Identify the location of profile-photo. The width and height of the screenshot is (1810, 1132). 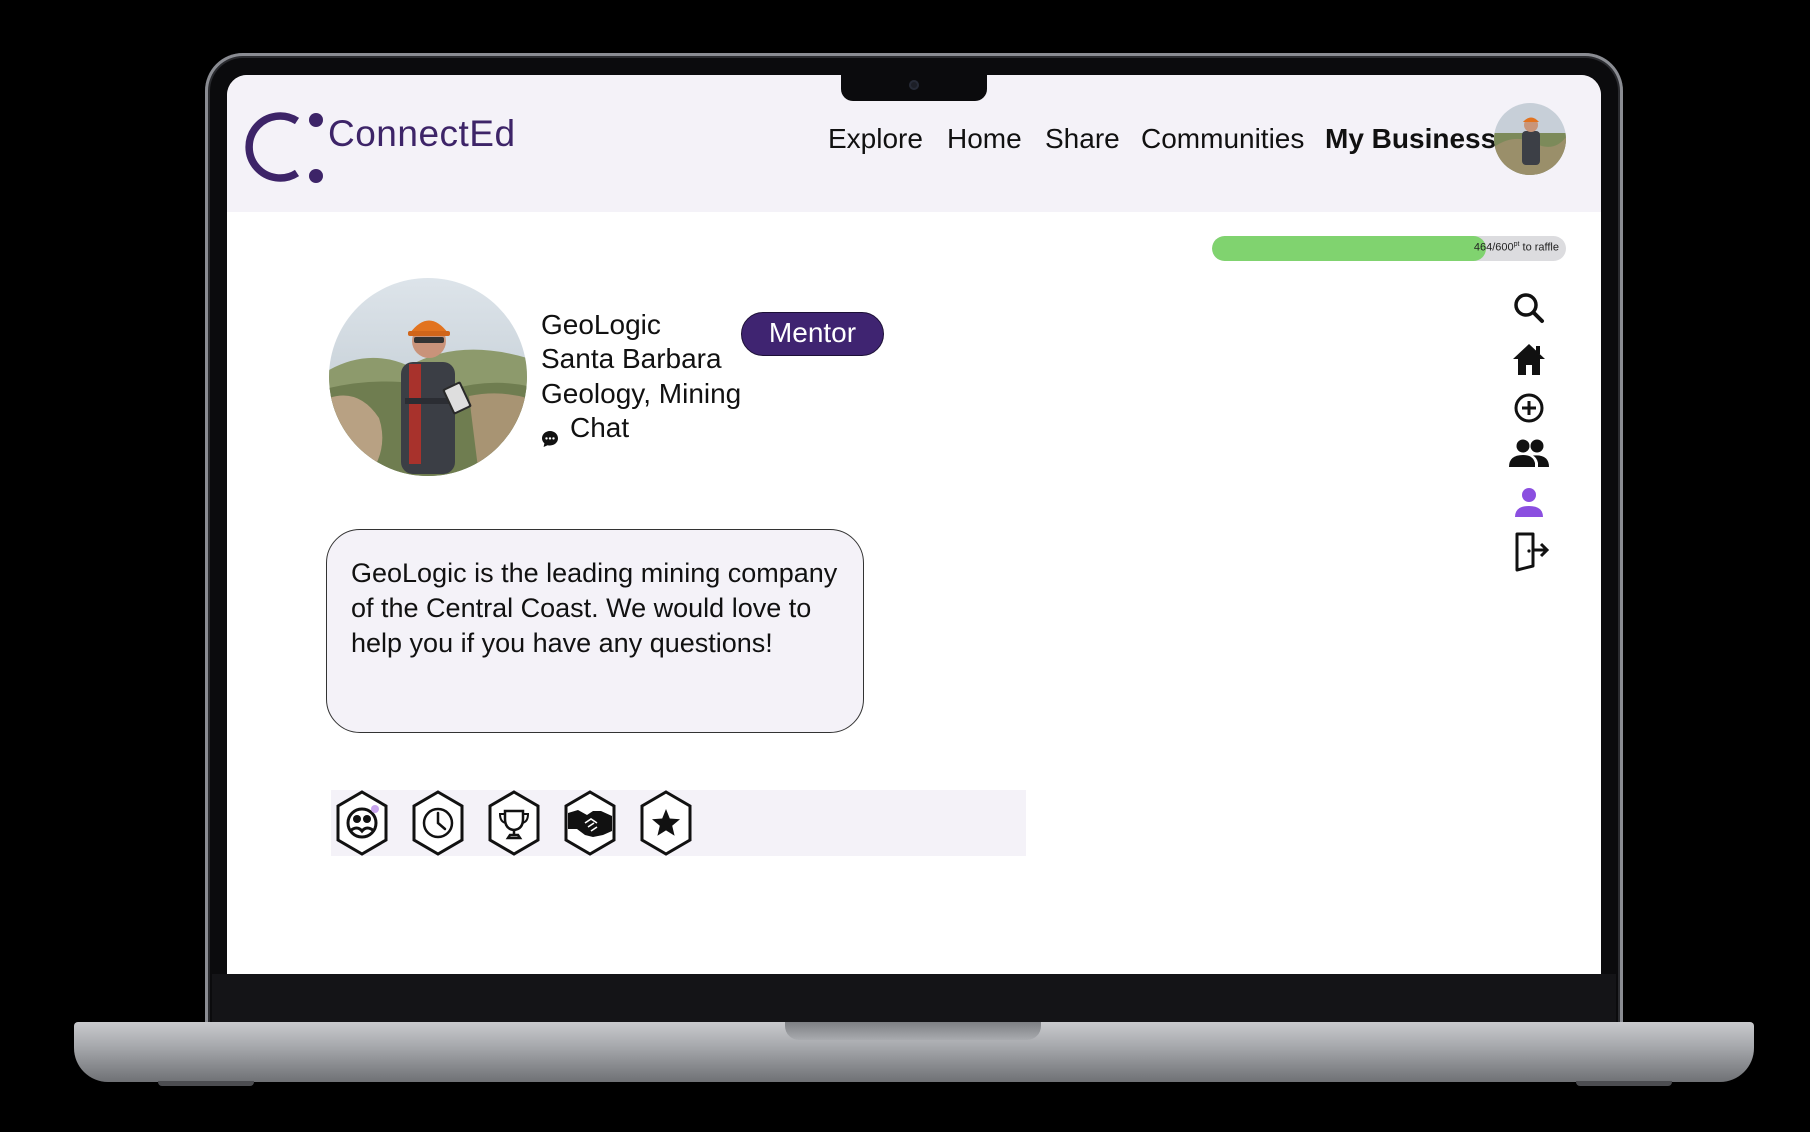
(428, 377).